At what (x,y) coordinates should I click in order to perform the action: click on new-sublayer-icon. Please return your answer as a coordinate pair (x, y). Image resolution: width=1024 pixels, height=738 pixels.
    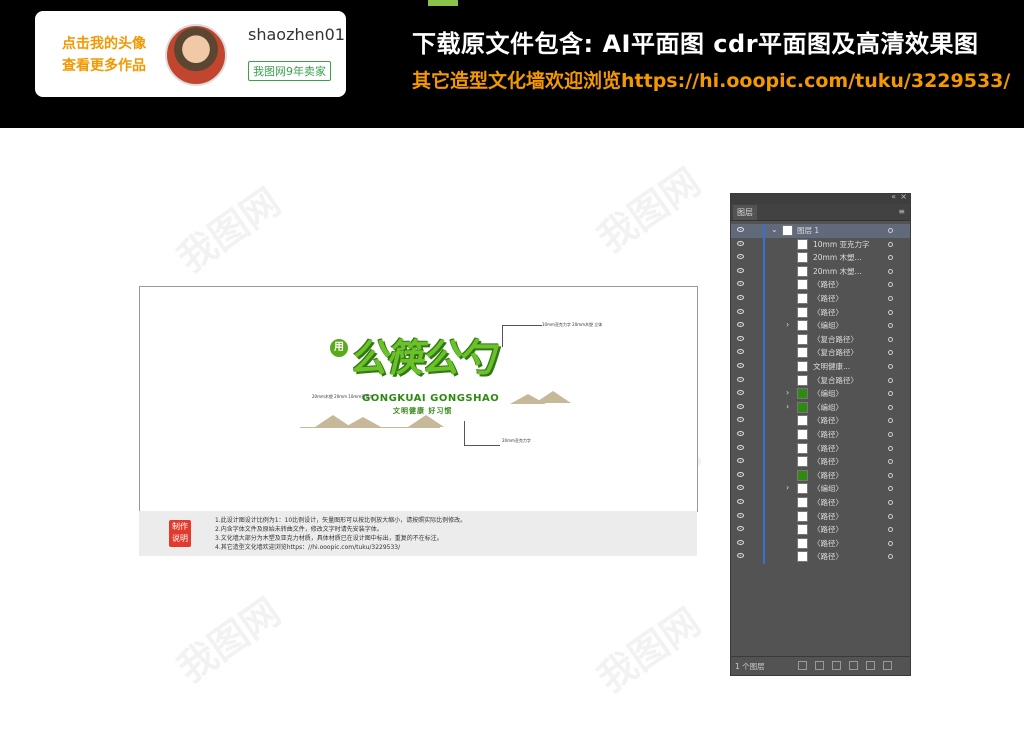
    Looking at the image, I should click on (853, 665).